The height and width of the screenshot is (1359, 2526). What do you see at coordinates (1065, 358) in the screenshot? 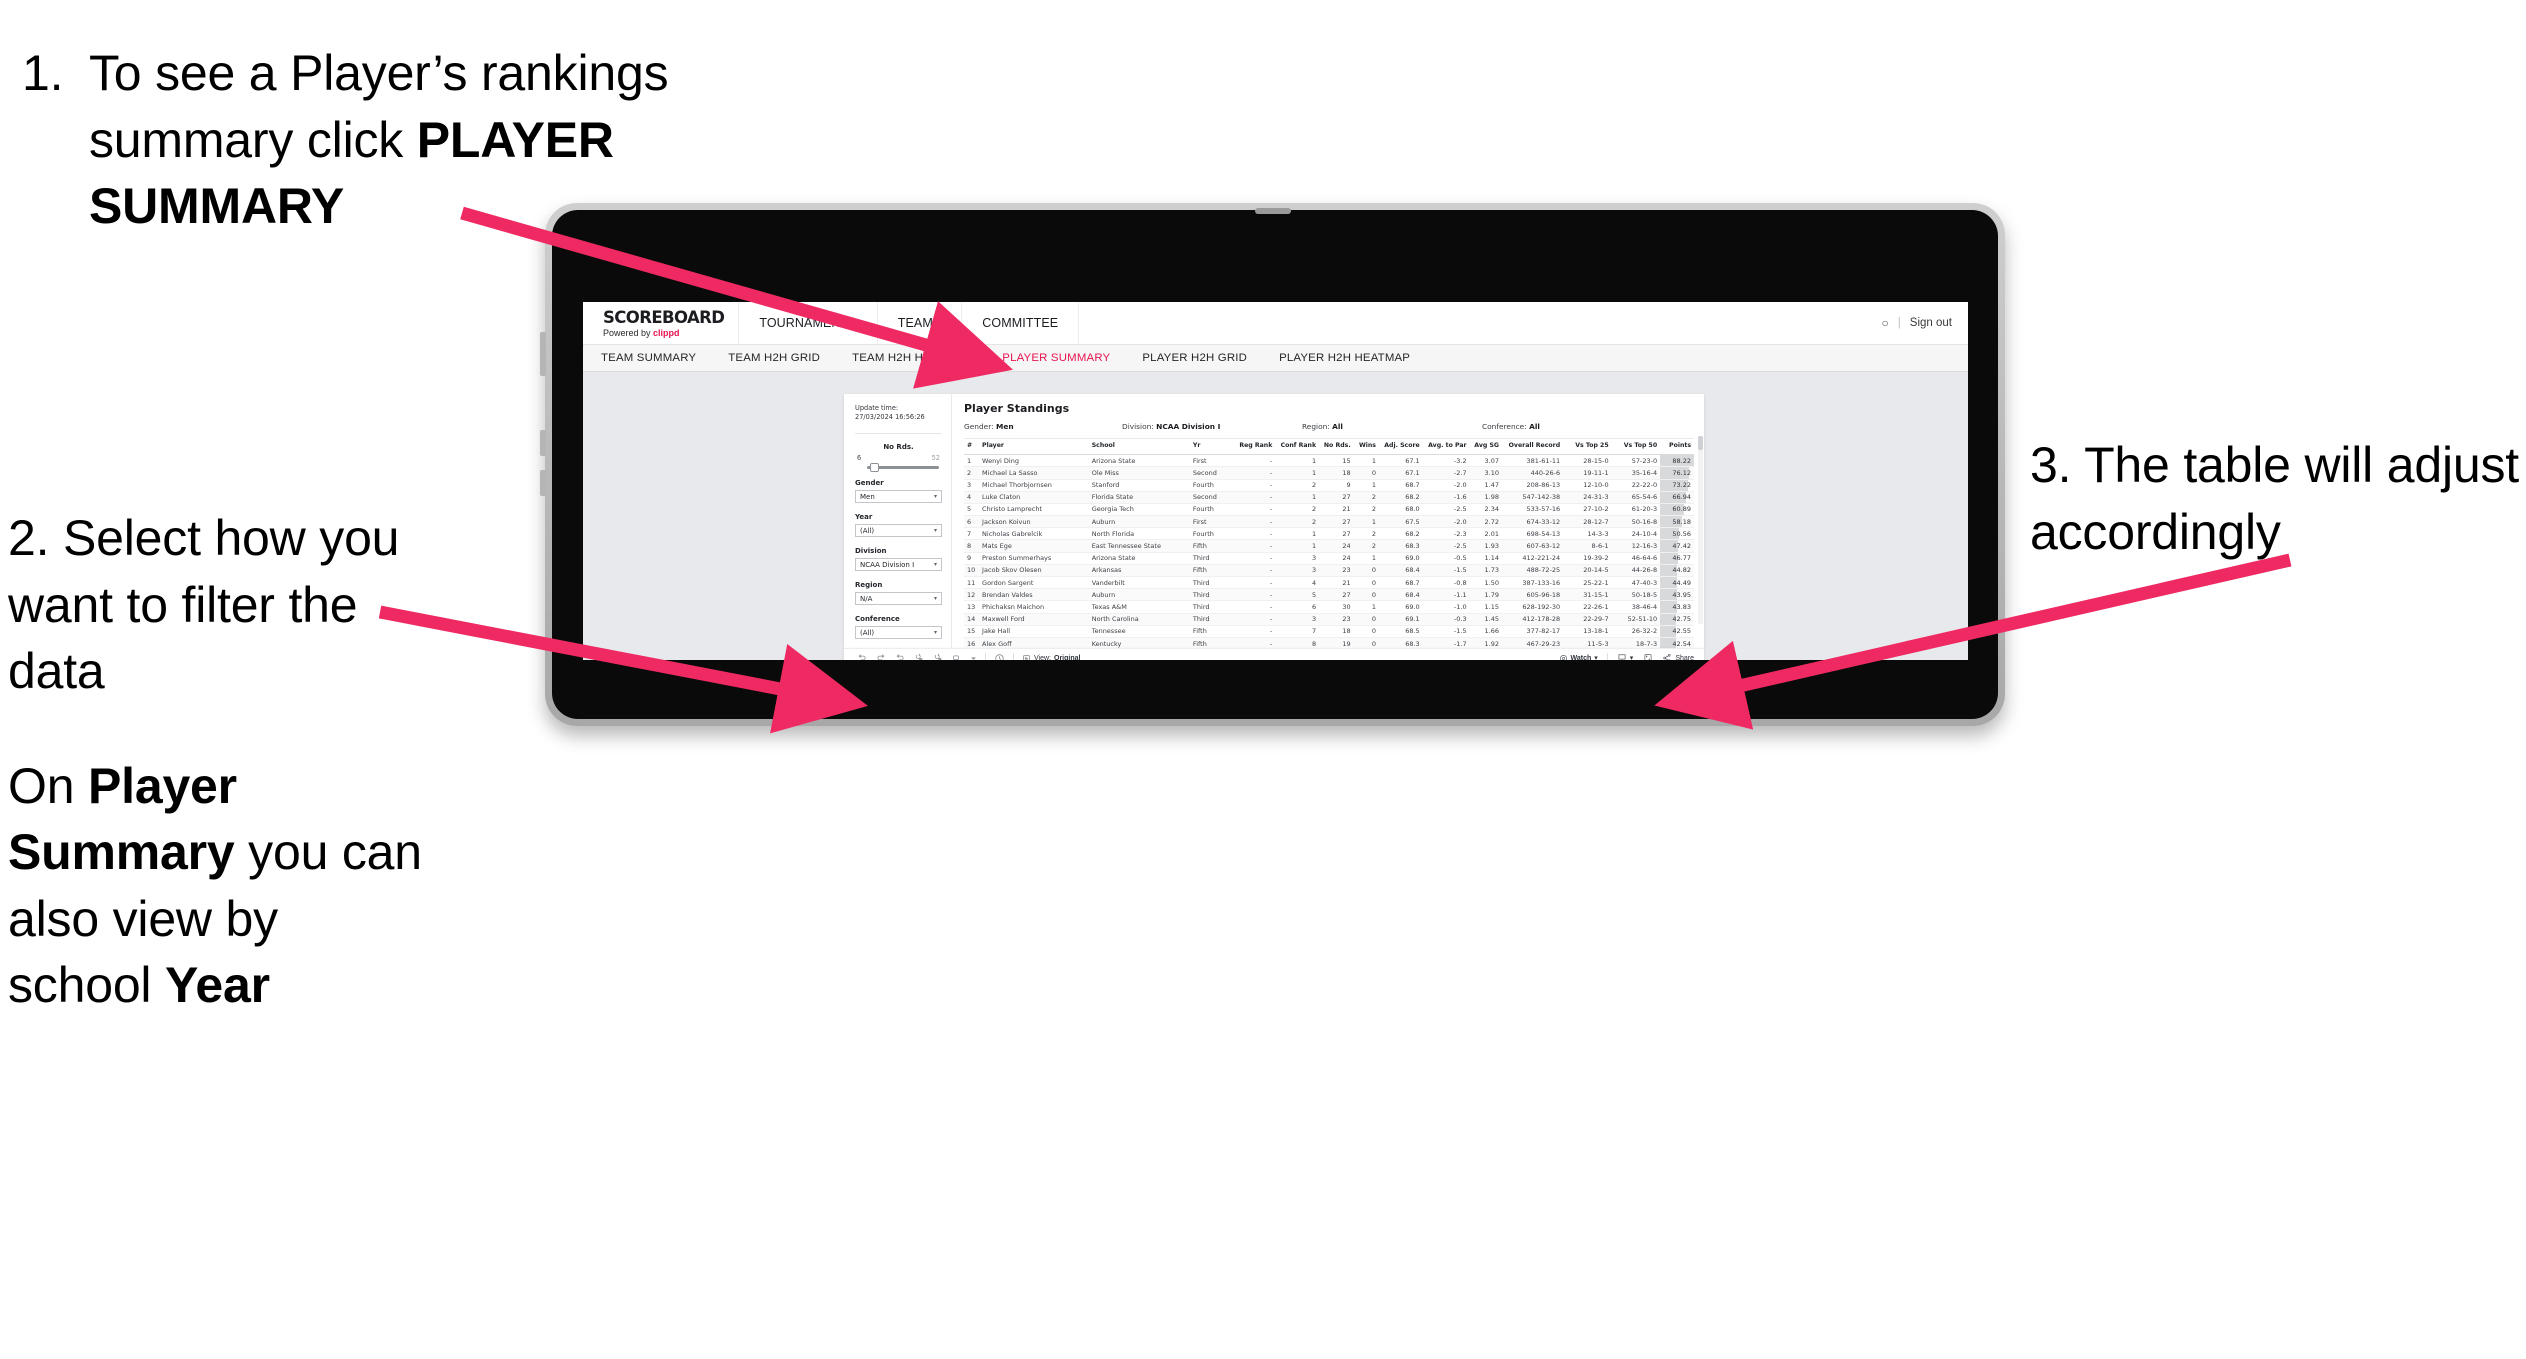
I see `tab-player-summary: PLAYER SUMMARY` at bounding box center [1065, 358].